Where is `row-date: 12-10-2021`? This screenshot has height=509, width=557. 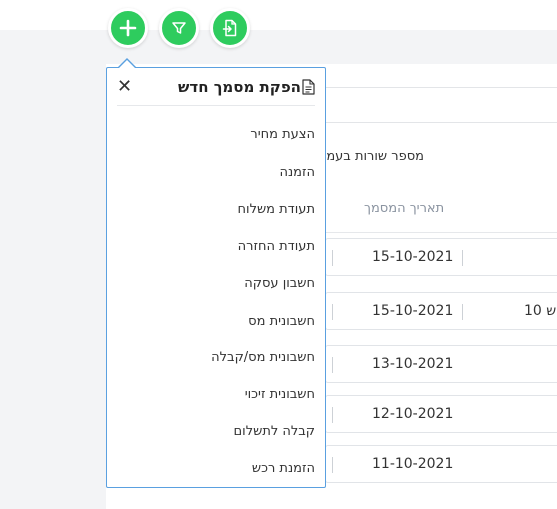
row-date: 12-10-2021 is located at coordinates (413, 414).